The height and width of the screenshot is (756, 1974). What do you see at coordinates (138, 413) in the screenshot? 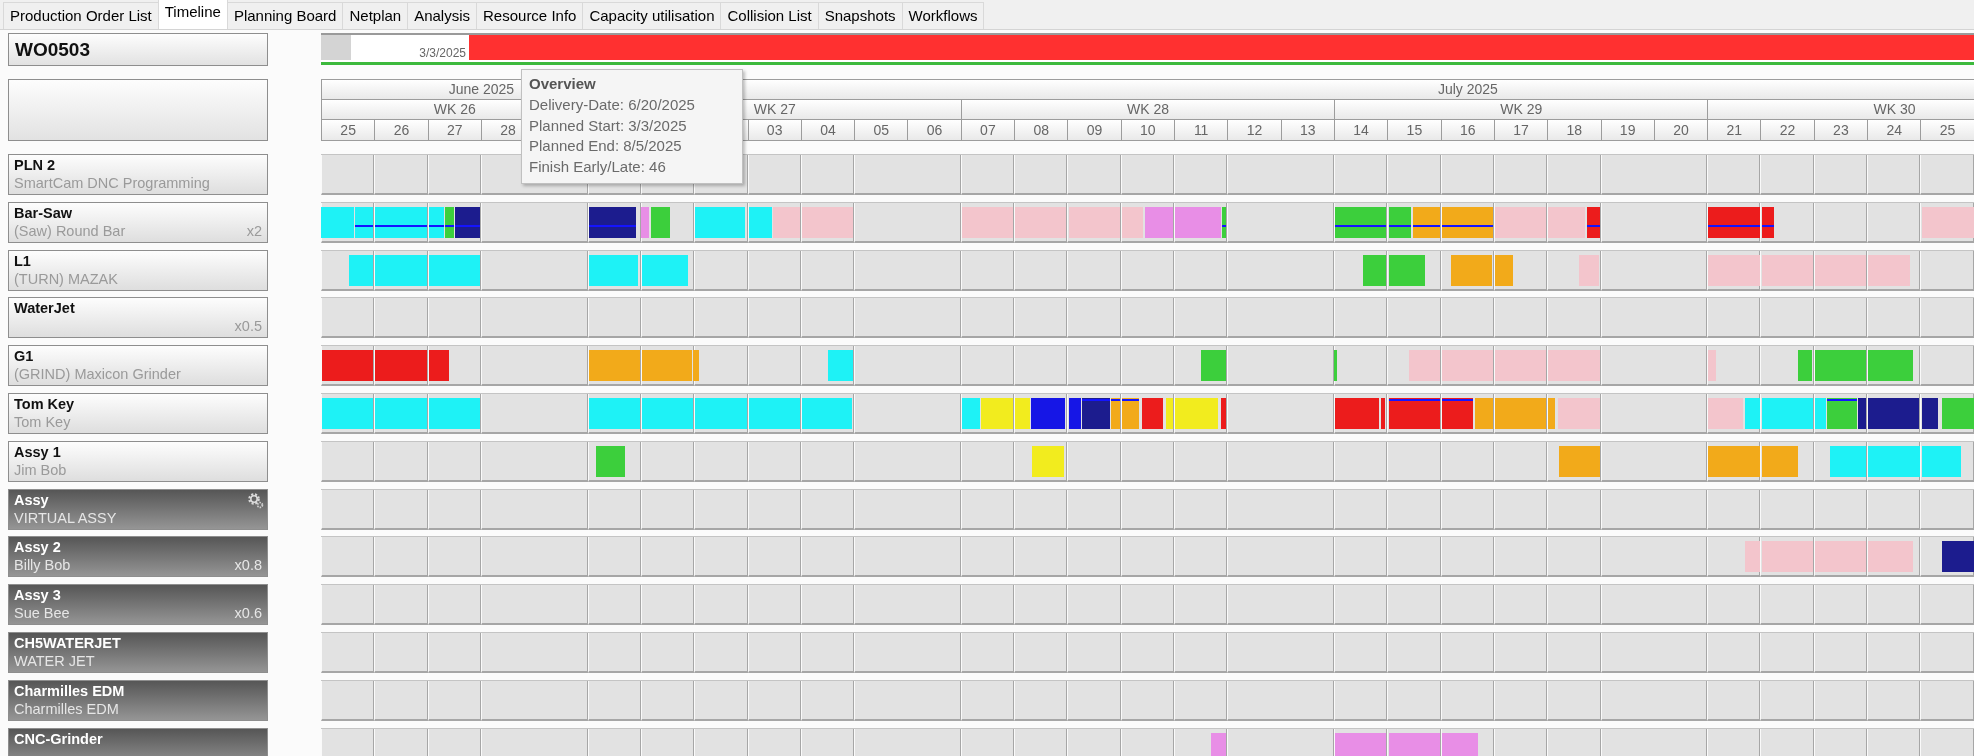
I see `resource-card: Tom Key Tom Key` at bounding box center [138, 413].